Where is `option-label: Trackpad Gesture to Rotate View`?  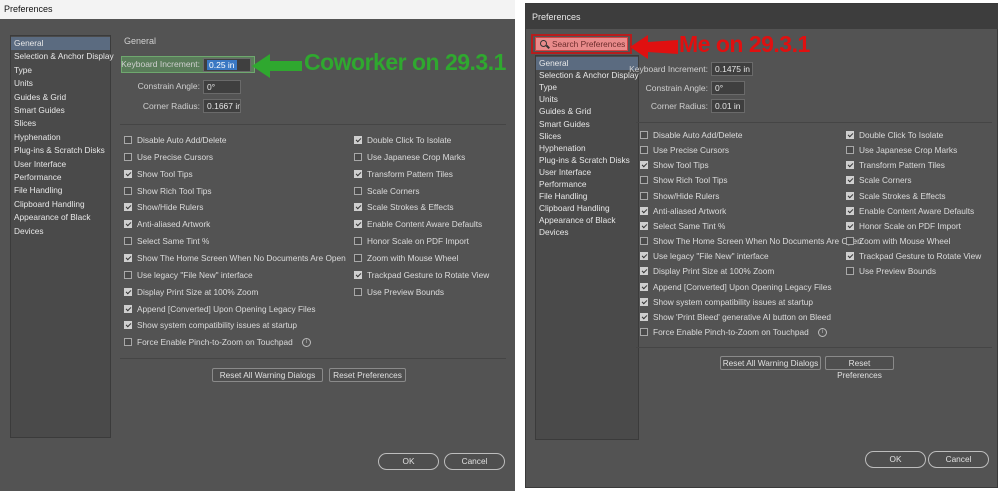 option-label: Trackpad Gesture to Rotate View is located at coordinates (920, 256).